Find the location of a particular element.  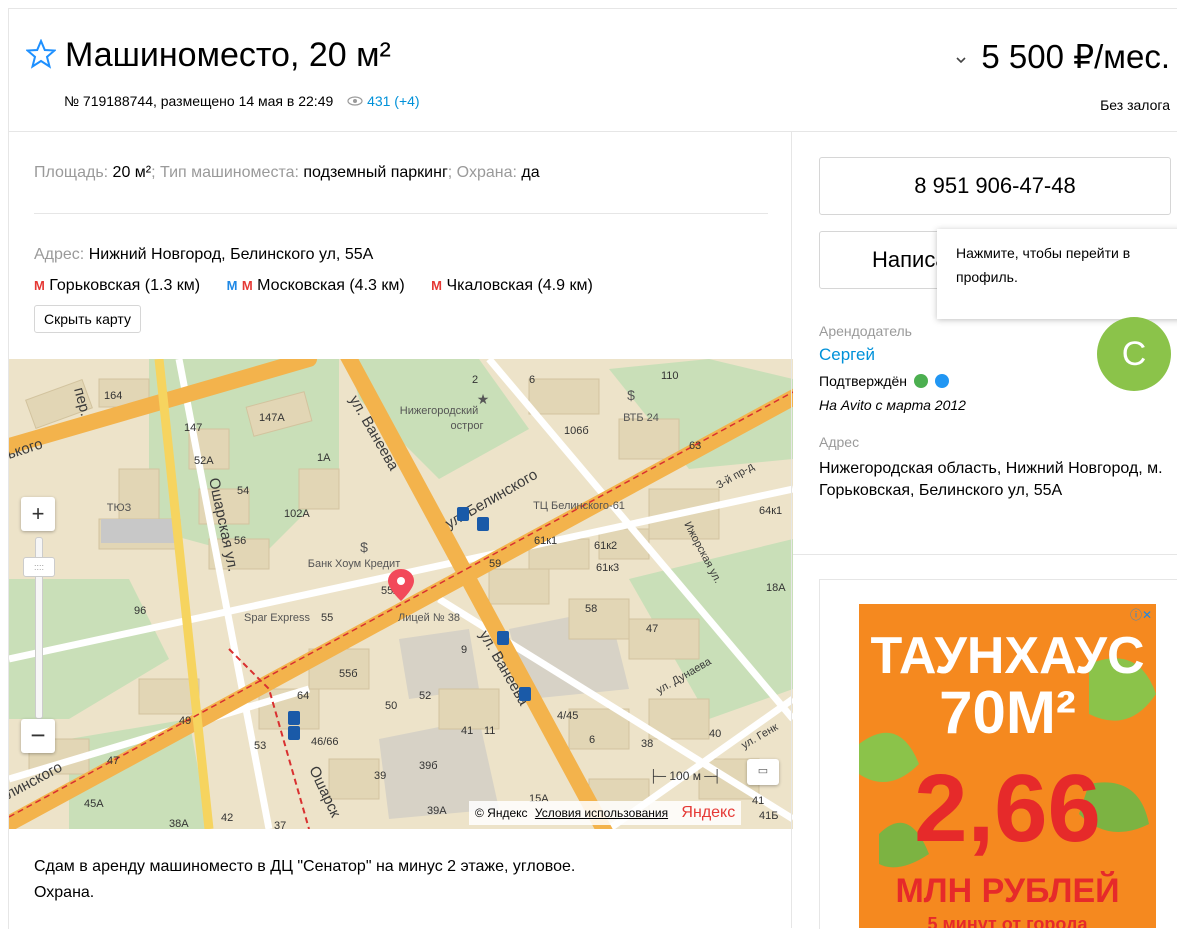

seller-name: Сергей is located at coordinates (847, 355).